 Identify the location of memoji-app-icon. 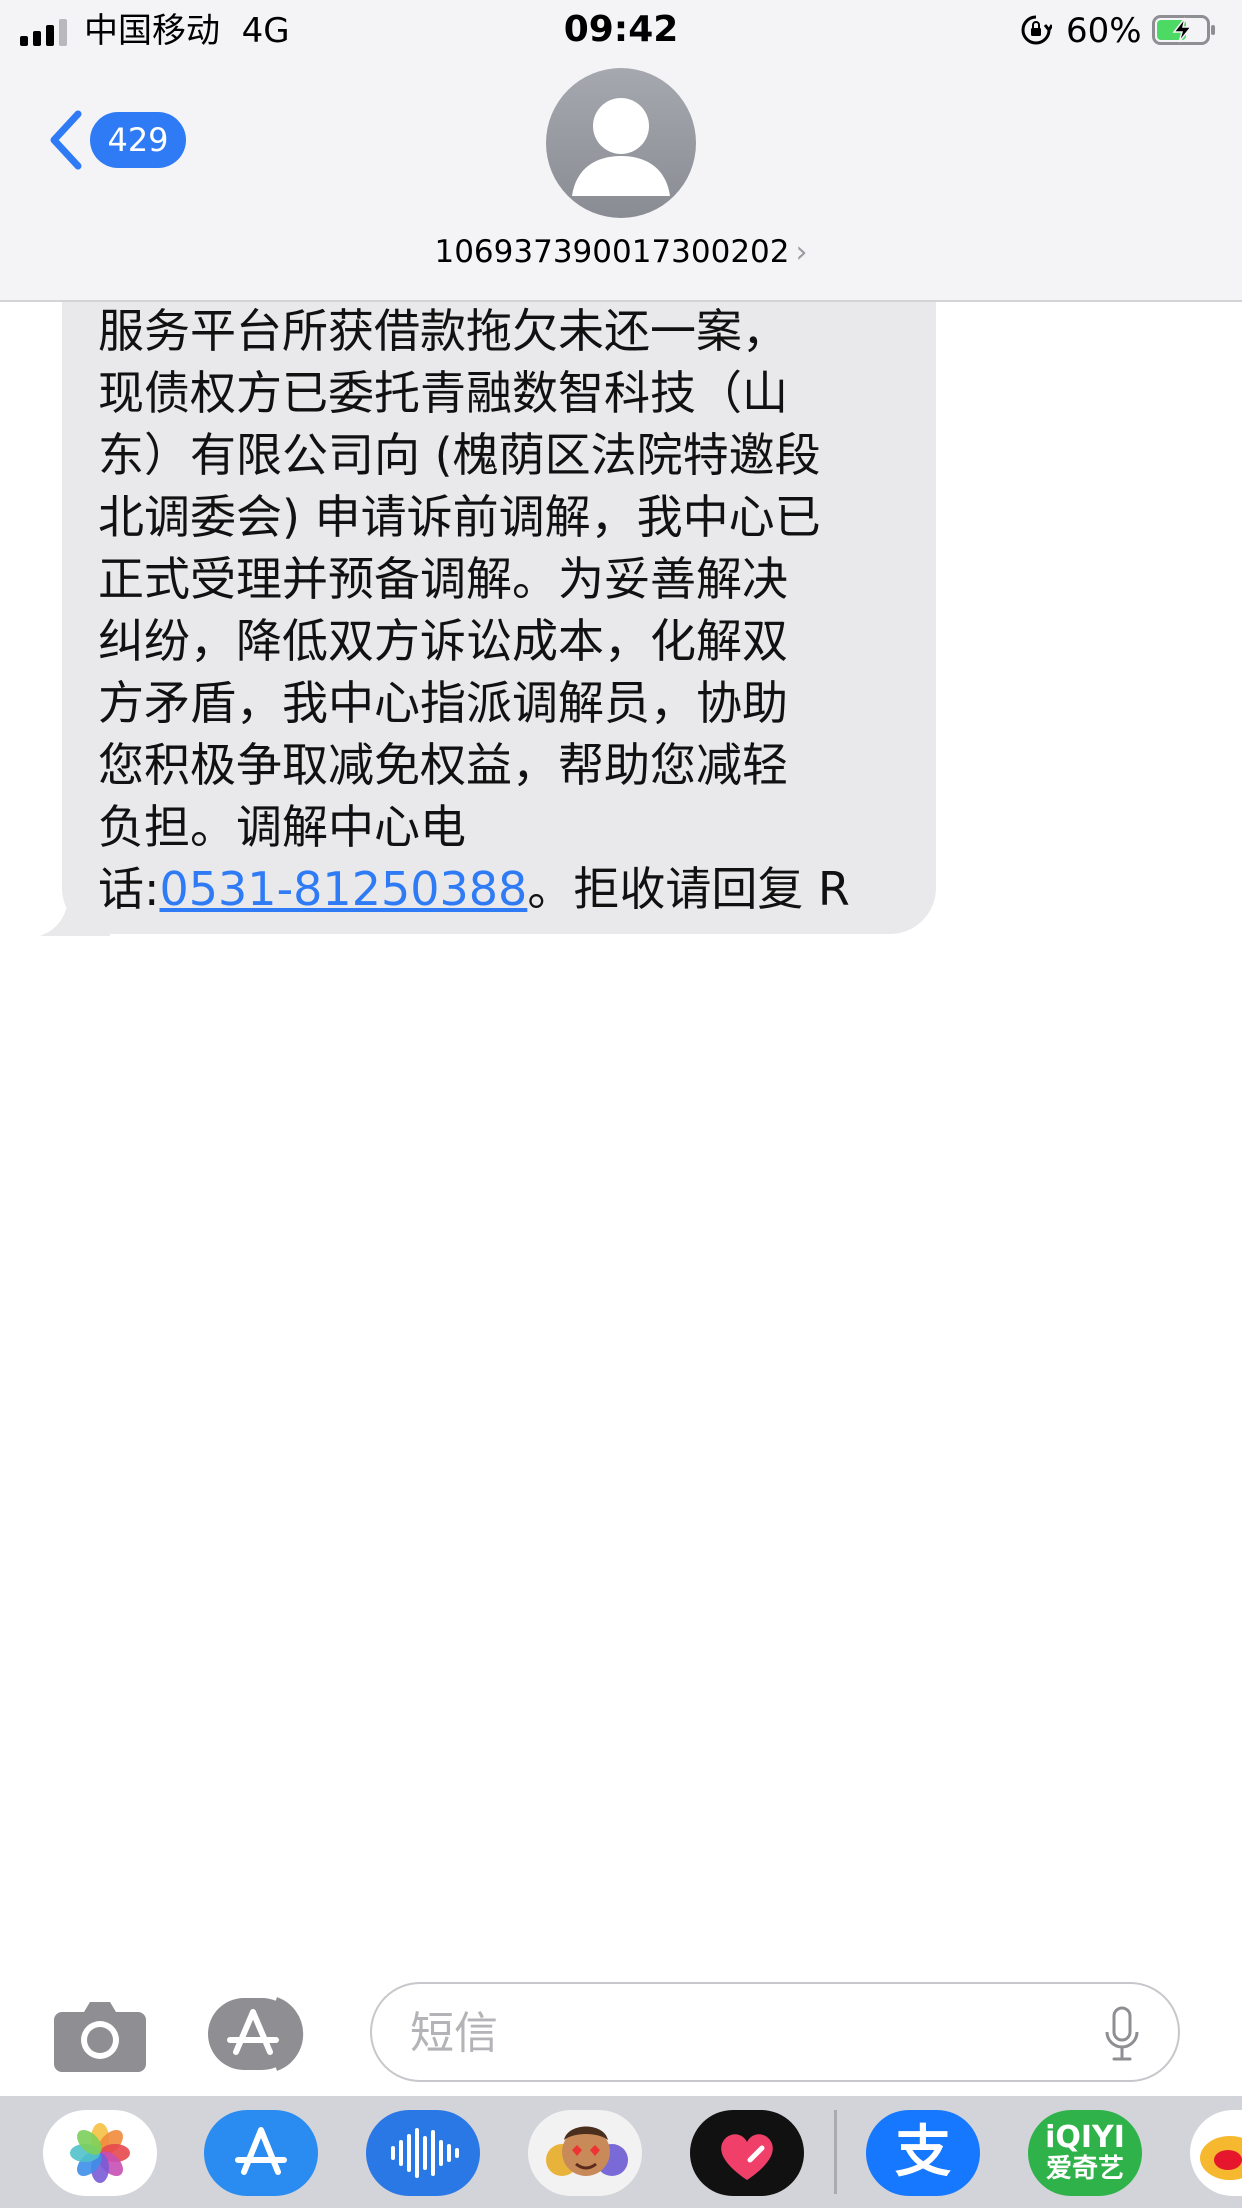
(585, 2153).